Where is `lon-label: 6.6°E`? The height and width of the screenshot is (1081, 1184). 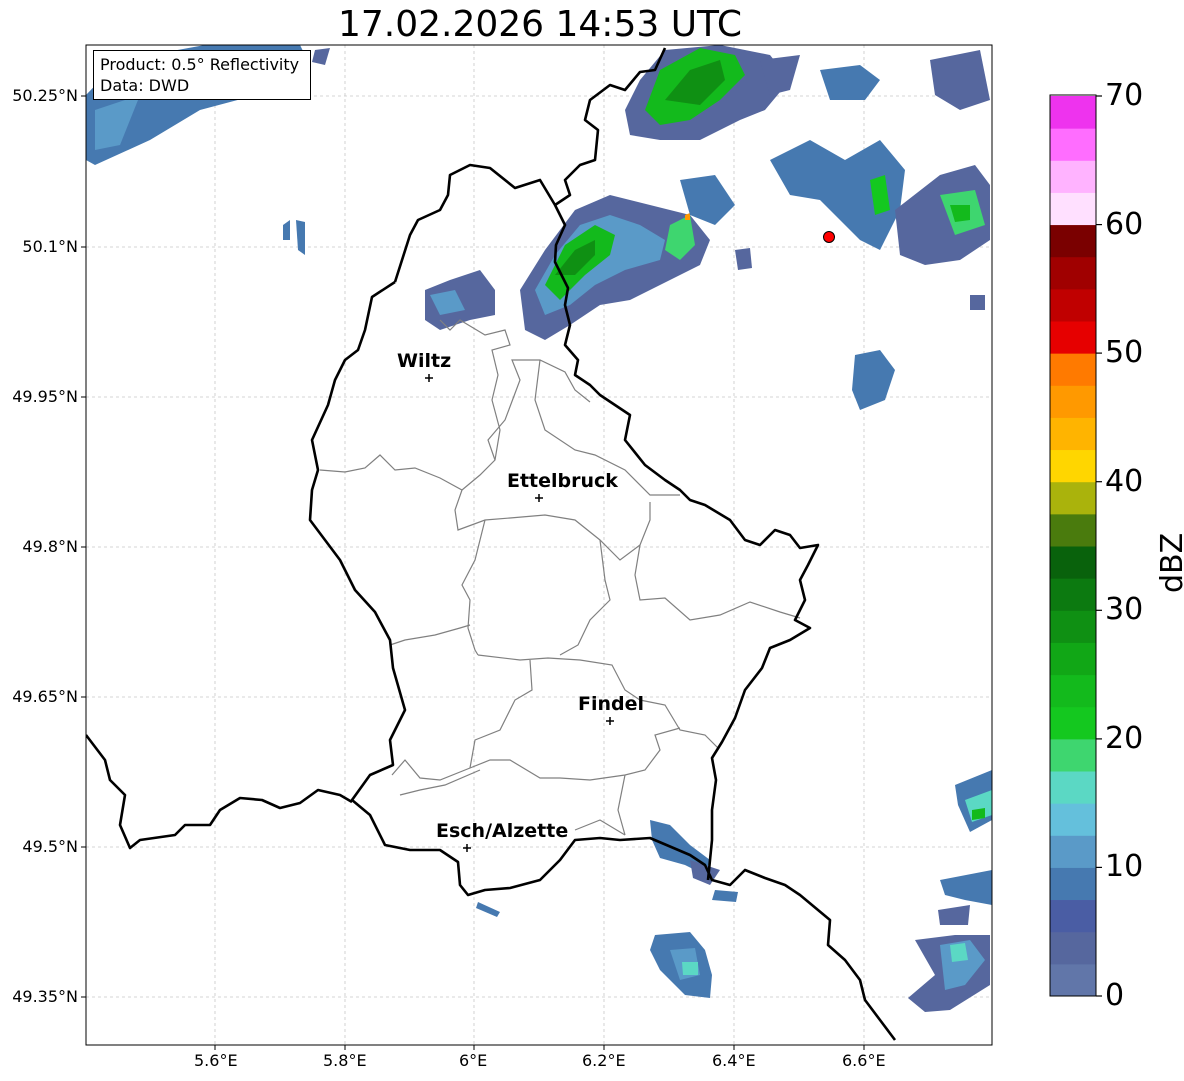 lon-label: 6.6°E is located at coordinates (864, 1060).